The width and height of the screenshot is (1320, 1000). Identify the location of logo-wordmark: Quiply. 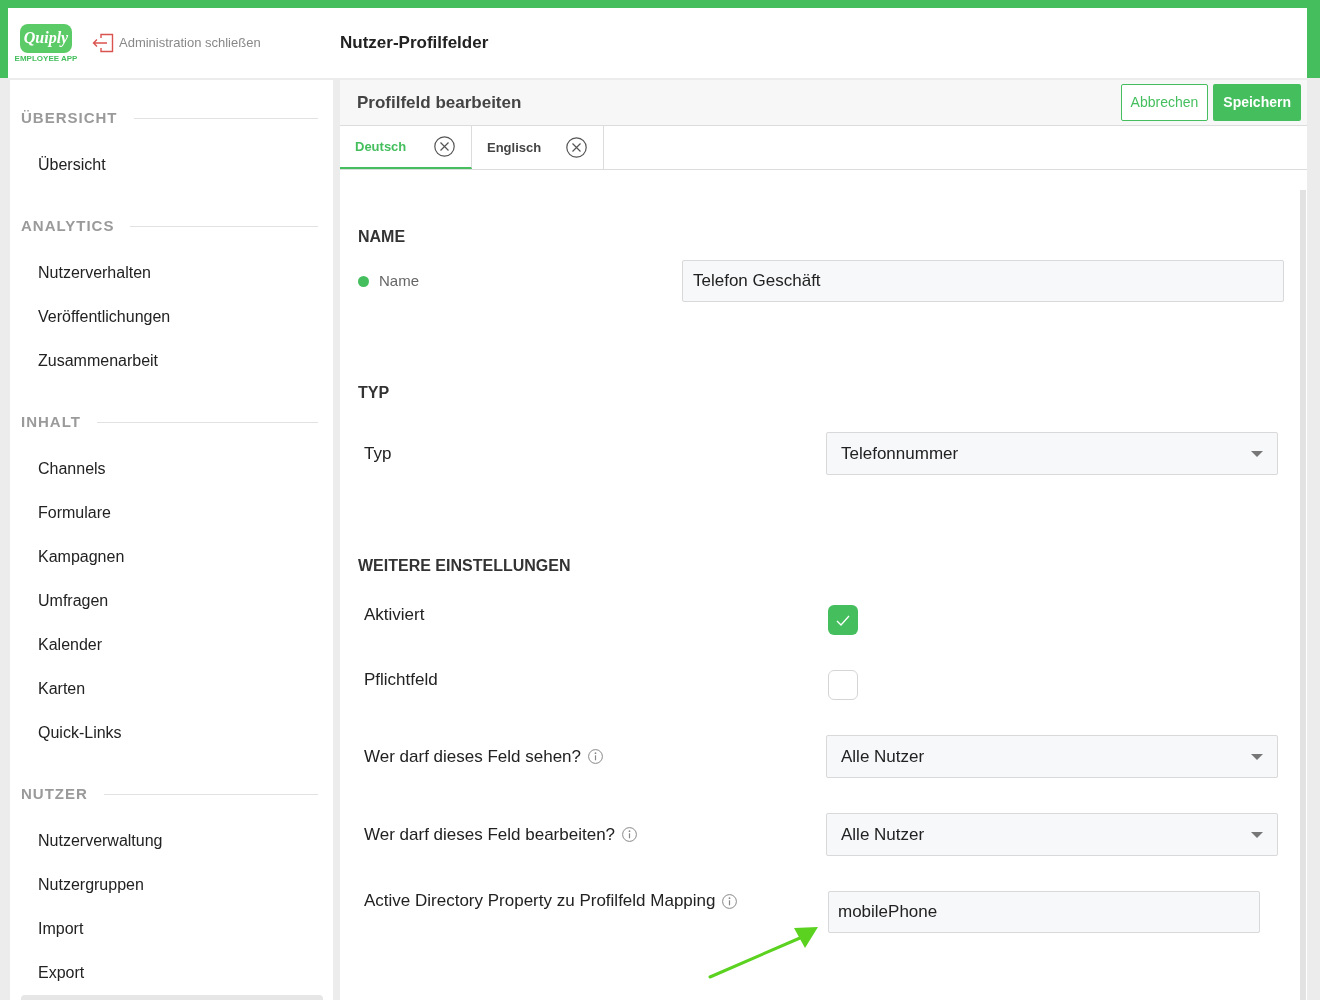
(46, 38).